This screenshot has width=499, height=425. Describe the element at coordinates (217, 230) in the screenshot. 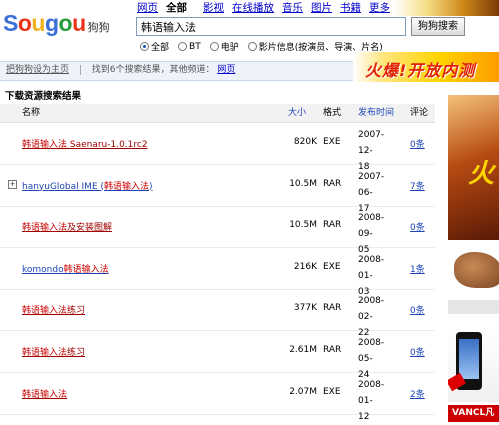

I see `table-row: 韩语输入法及安装图解 10.5M RAR 2008-09- 05 0条` at that location.